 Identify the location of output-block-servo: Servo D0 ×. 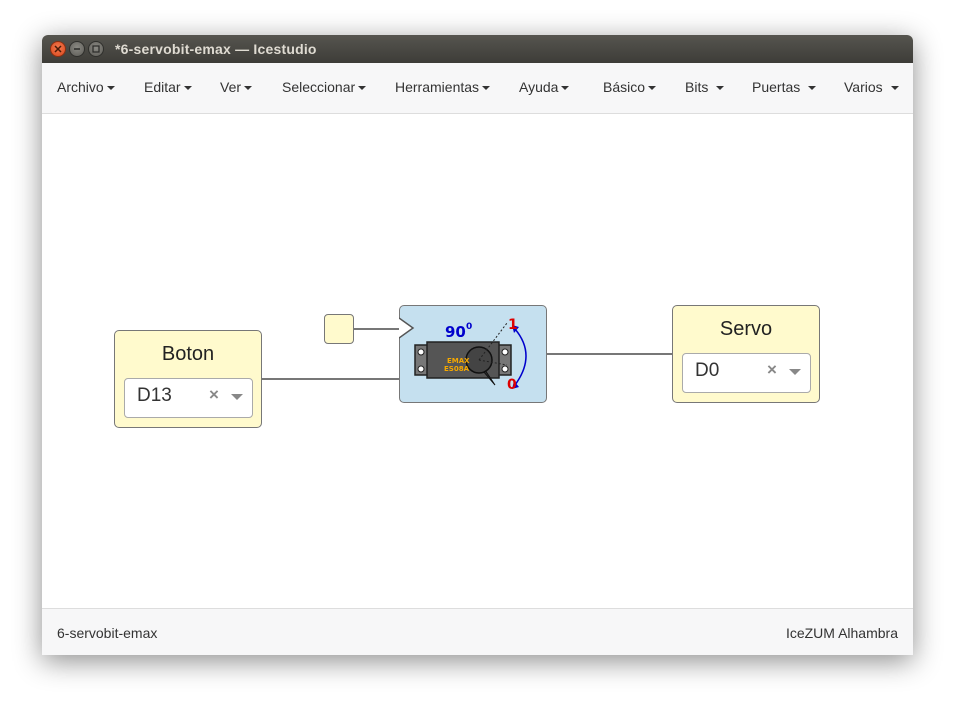
(746, 354).